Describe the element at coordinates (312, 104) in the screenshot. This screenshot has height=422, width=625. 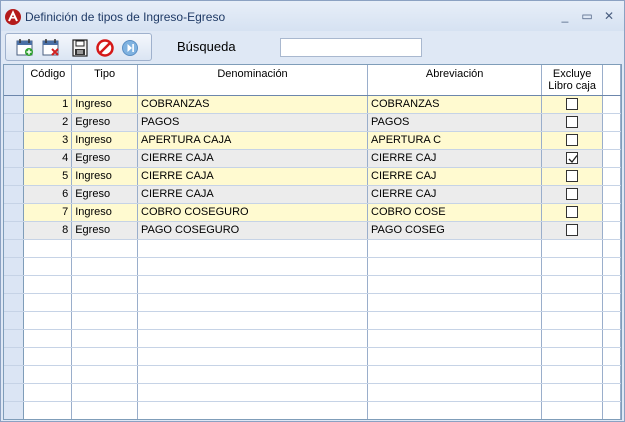
I see `table-row: 1 Ingreso COBRANZAS COBRANZAS` at that location.